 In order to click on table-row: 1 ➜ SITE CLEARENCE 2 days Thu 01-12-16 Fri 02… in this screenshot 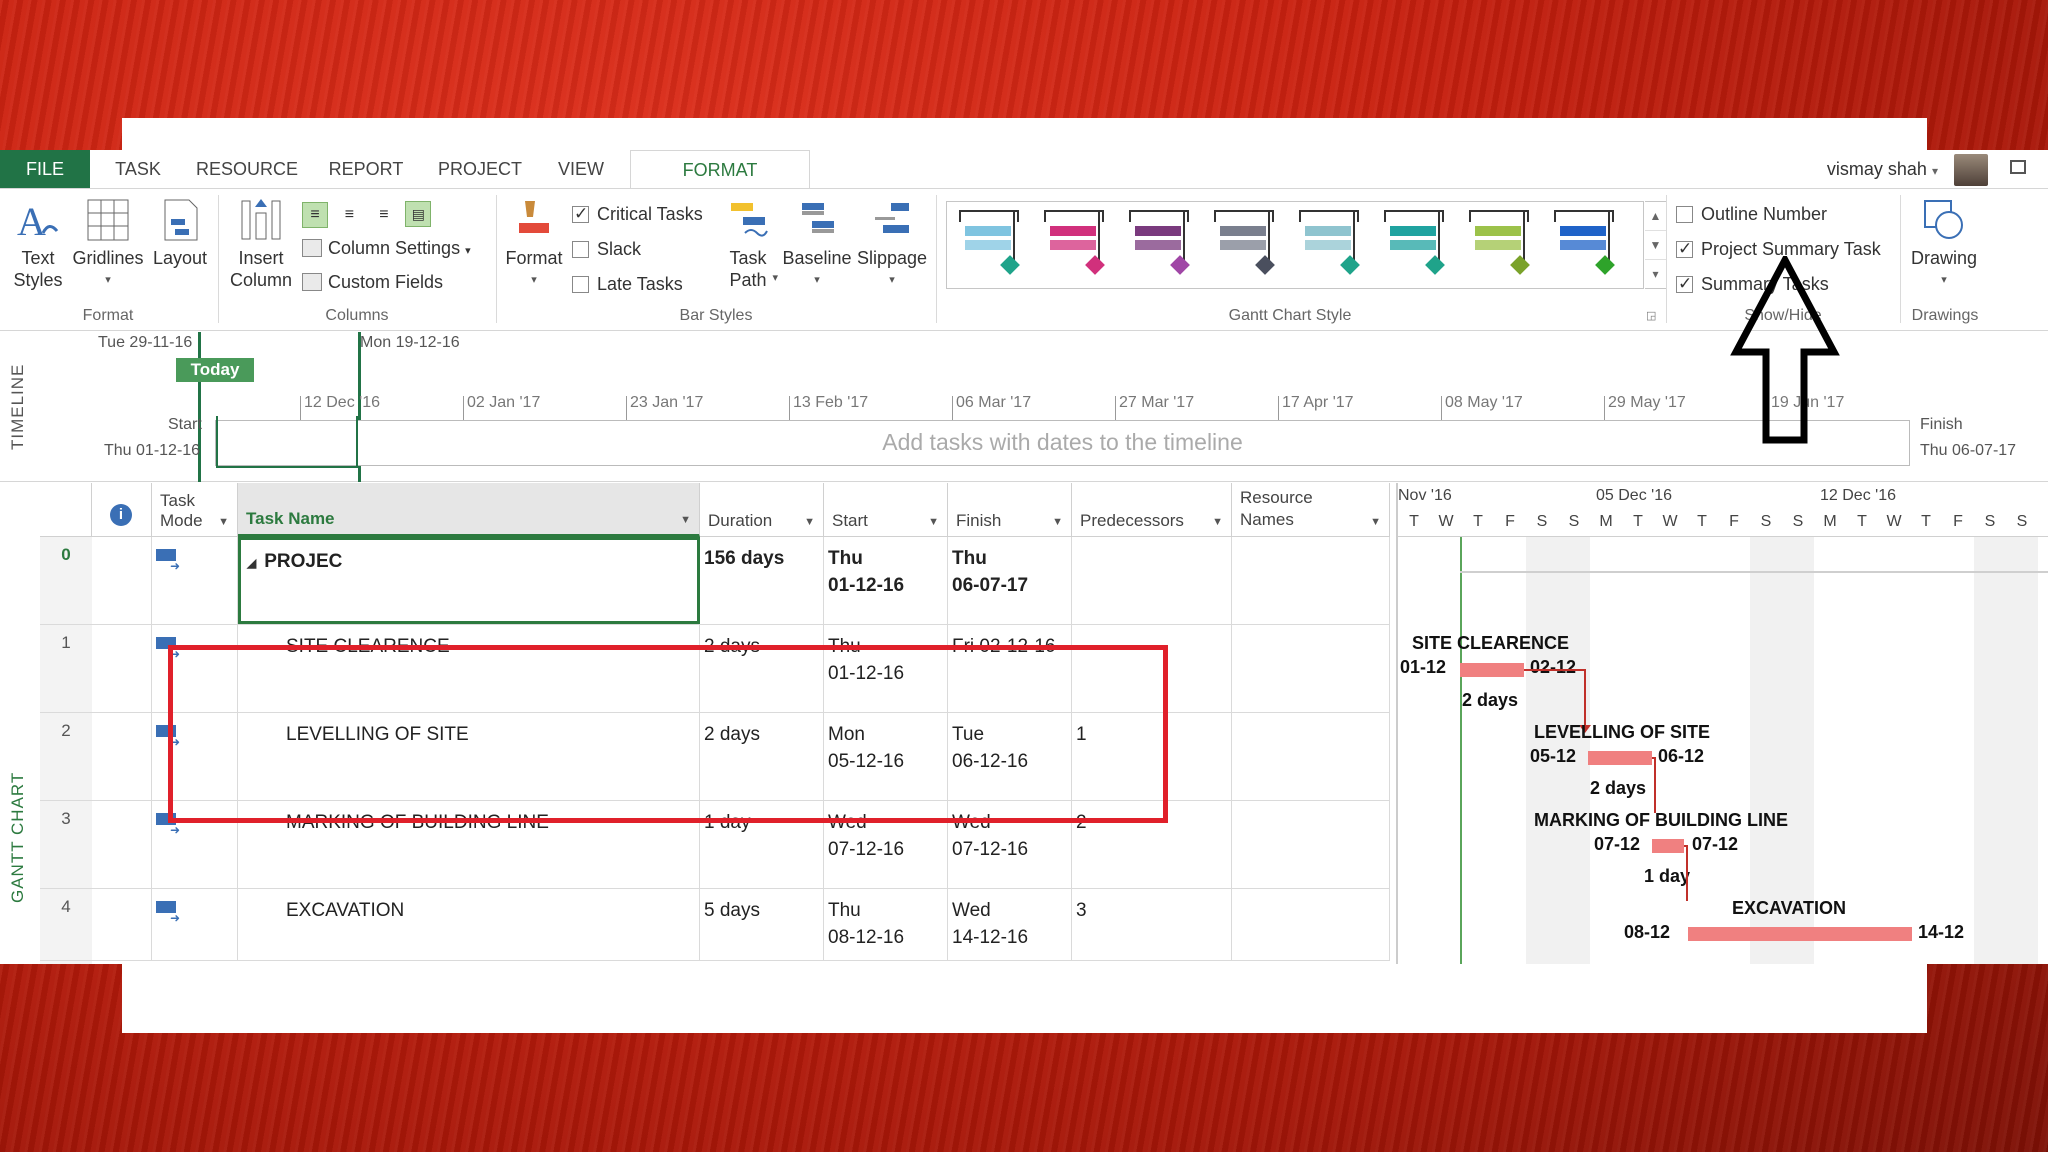, I will do `click(715, 669)`.